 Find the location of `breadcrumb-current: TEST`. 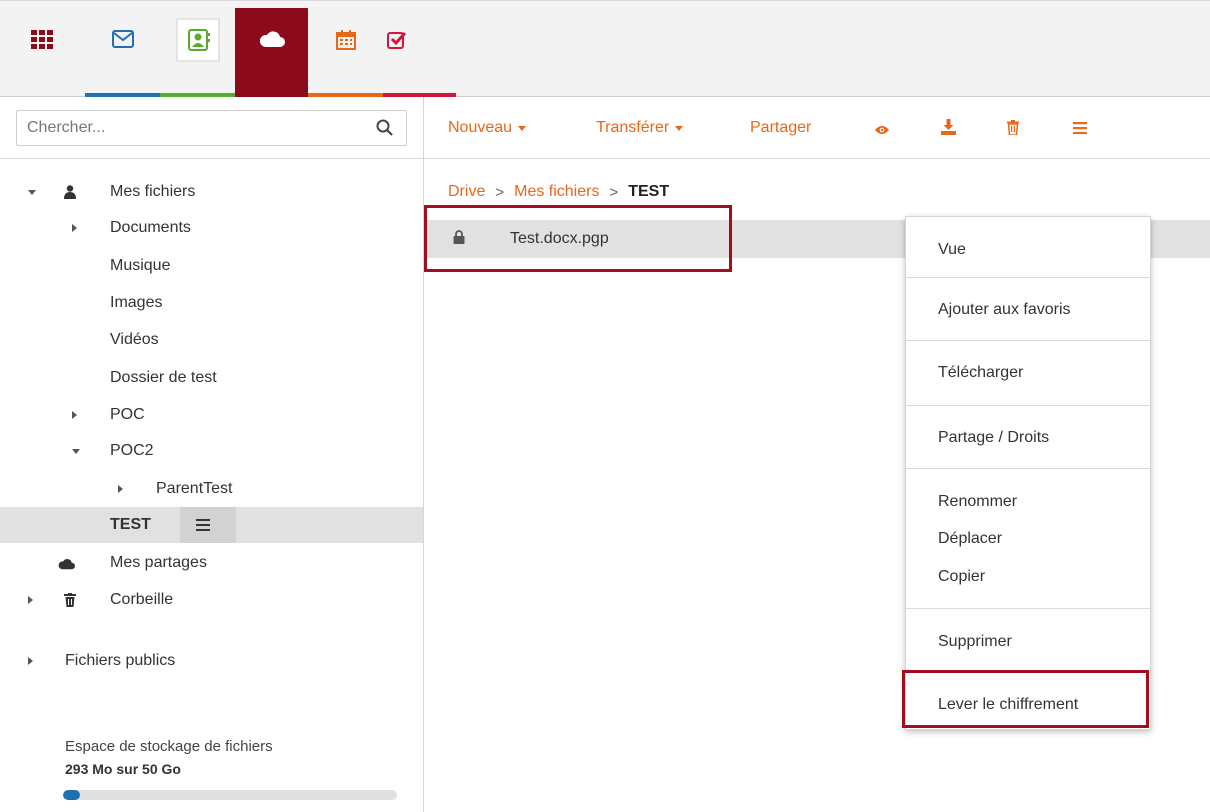

breadcrumb-current: TEST is located at coordinates (649, 191).